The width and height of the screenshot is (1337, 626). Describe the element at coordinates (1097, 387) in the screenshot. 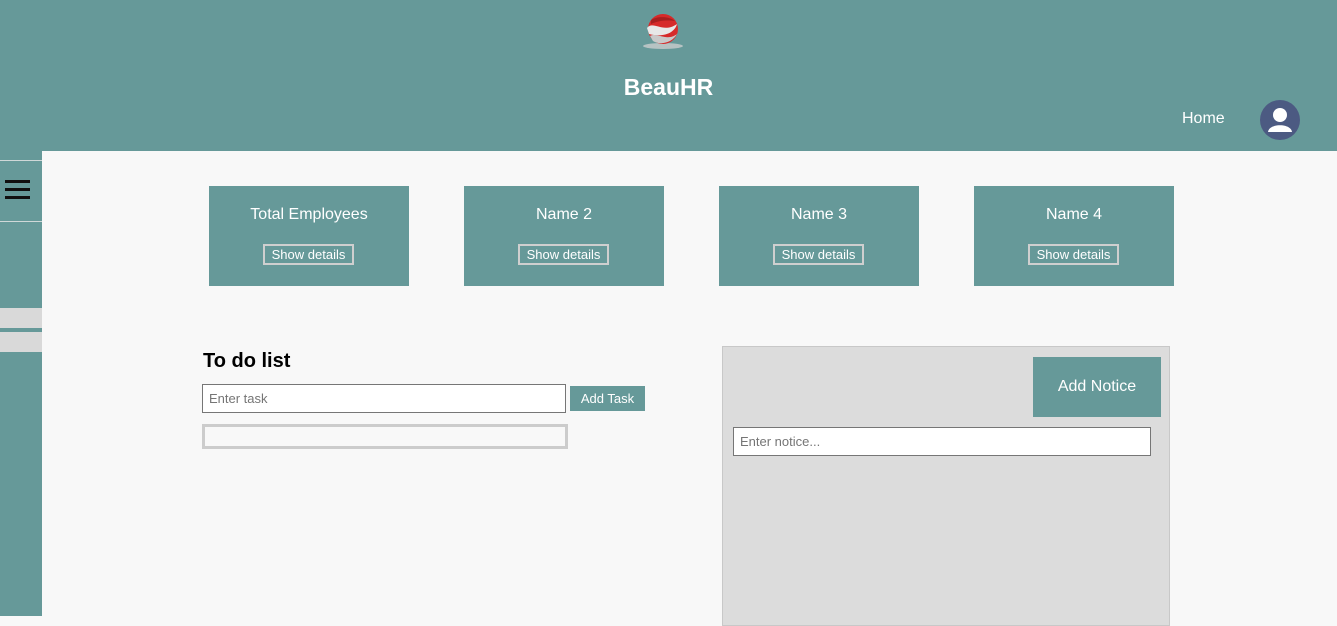

I see `add-notice-button: Add Notice` at that location.